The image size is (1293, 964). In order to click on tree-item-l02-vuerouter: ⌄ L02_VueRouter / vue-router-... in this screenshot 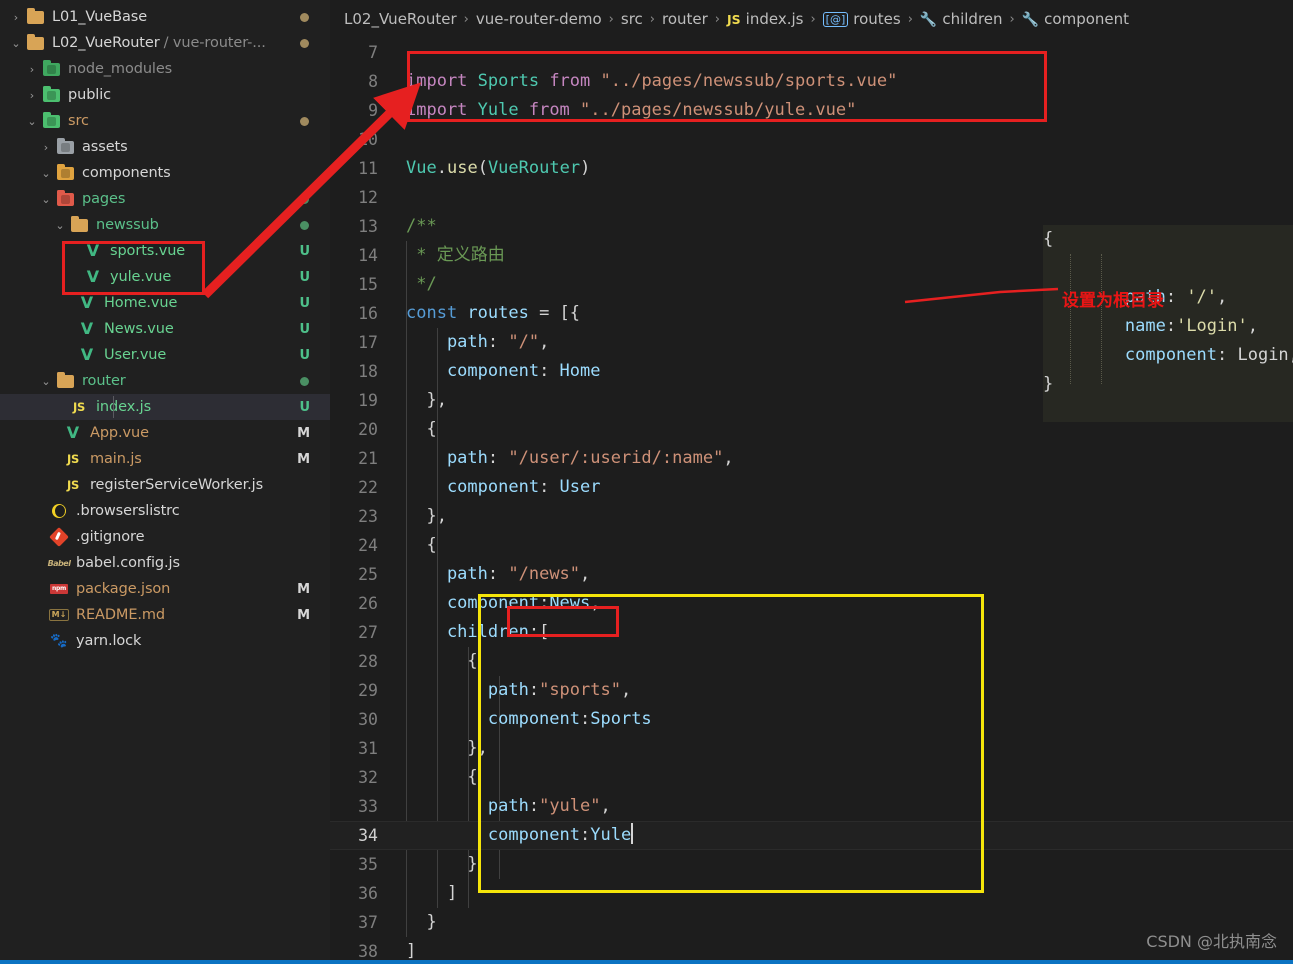, I will do `click(165, 43)`.